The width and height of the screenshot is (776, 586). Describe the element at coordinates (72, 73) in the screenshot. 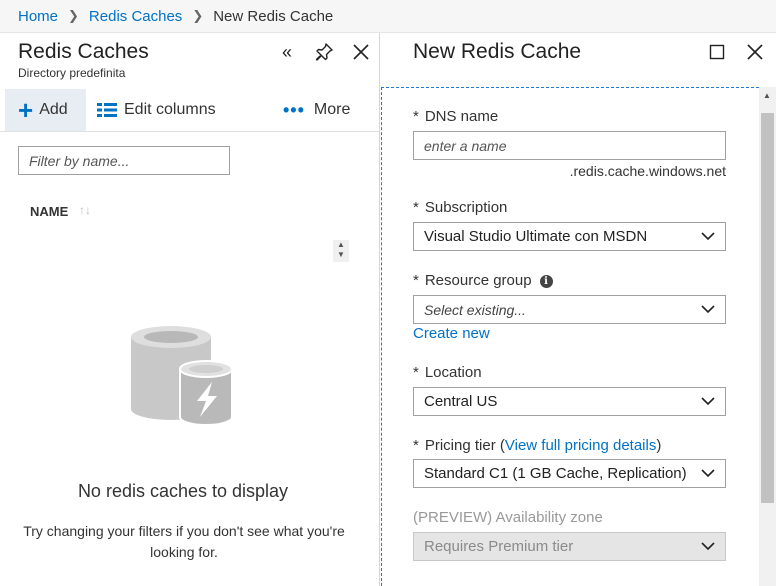

I see `blade-subtitle: Directory predefinita` at that location.